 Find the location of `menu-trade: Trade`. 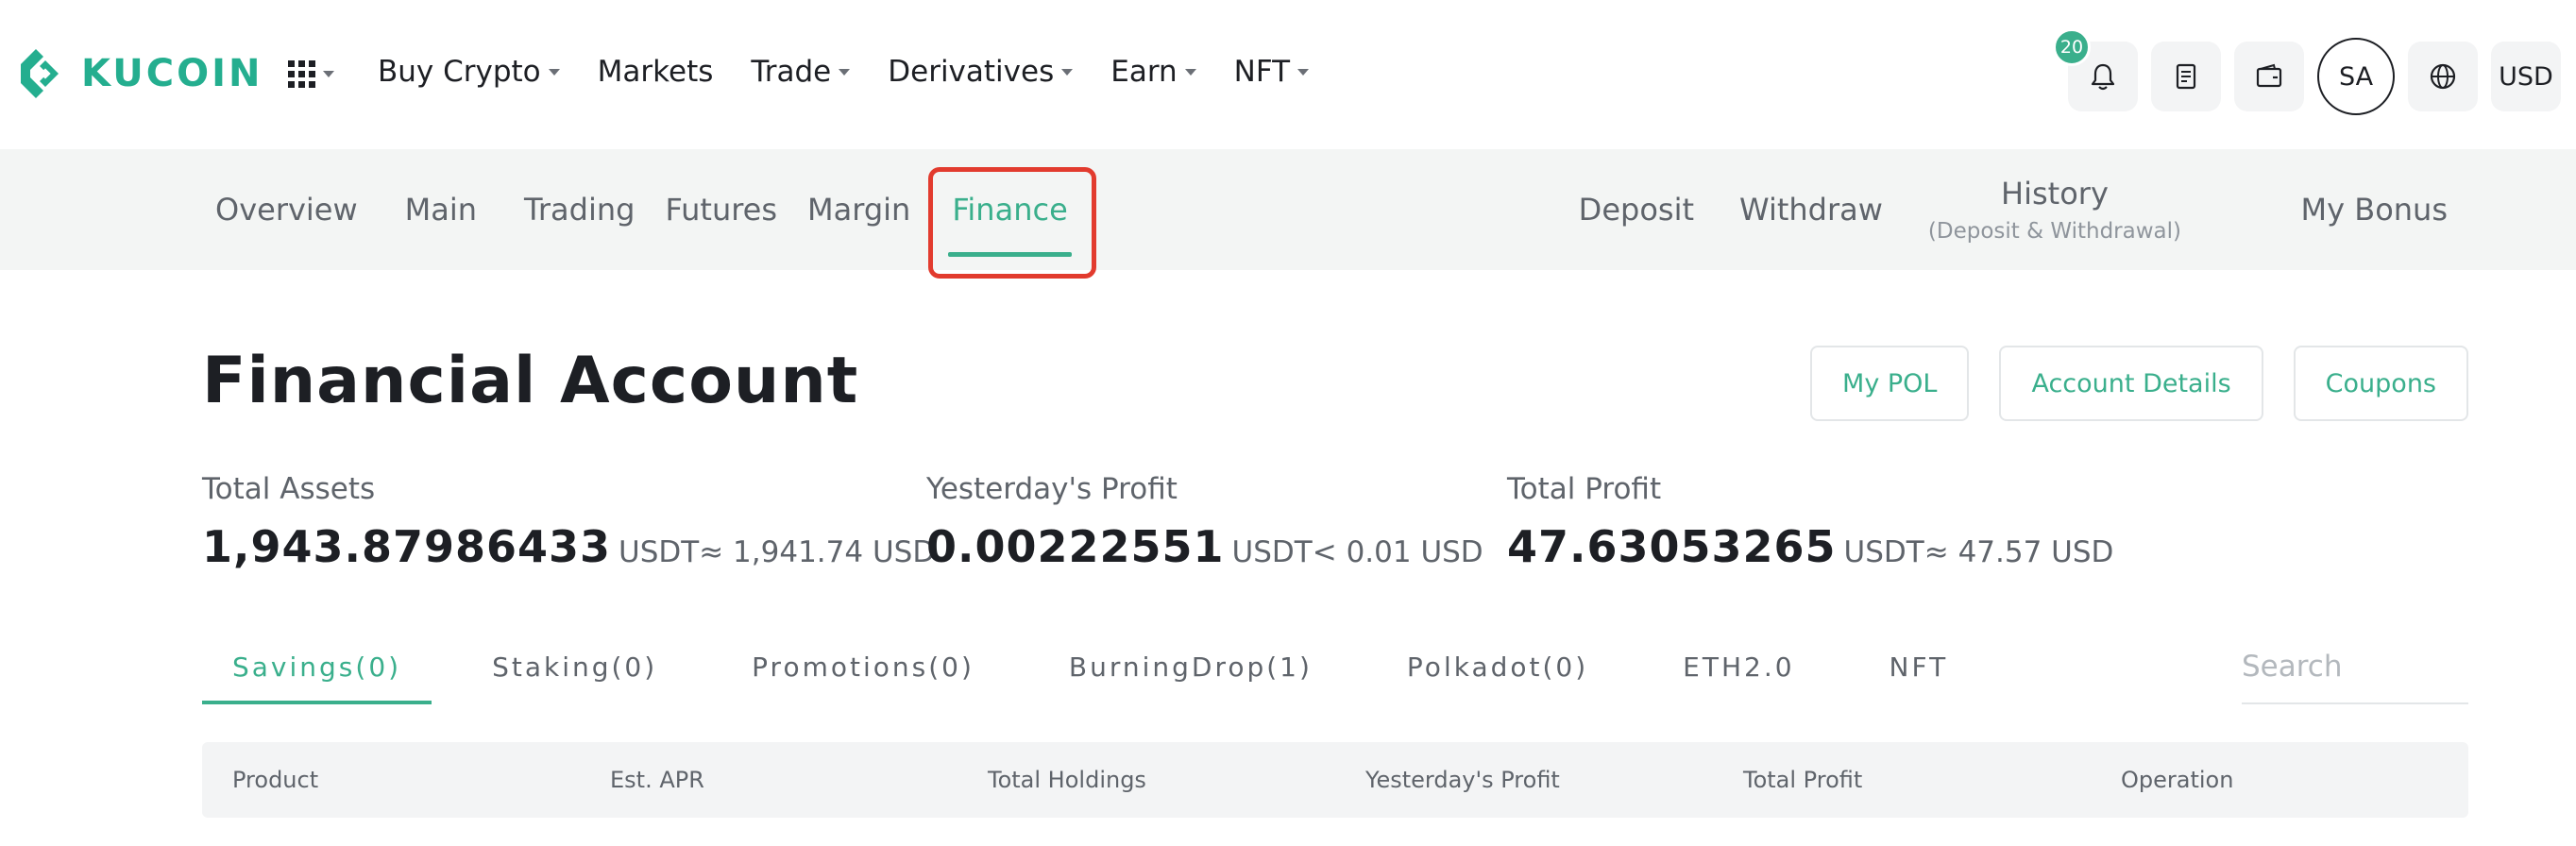

menu-trade: Trade is located at coordinates (801, 72).